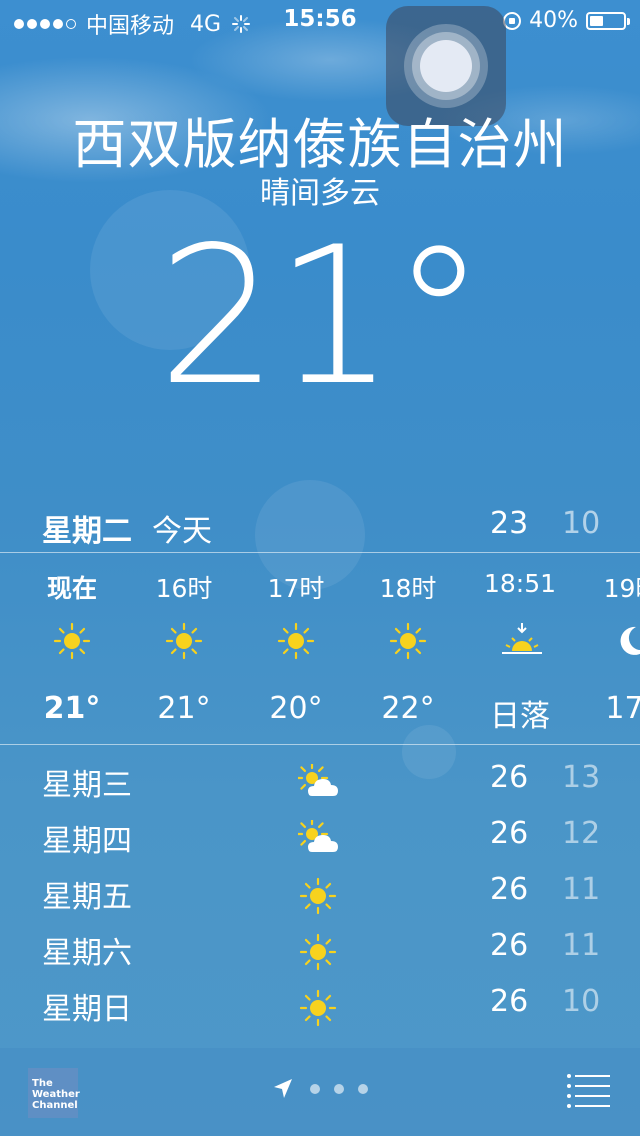 This screenshot has height=1136, width=640. What do you see at coordinates (87, 841) in the screenshot?
I see `daily-weekday: 星期四` at bounding box center [87, 841].